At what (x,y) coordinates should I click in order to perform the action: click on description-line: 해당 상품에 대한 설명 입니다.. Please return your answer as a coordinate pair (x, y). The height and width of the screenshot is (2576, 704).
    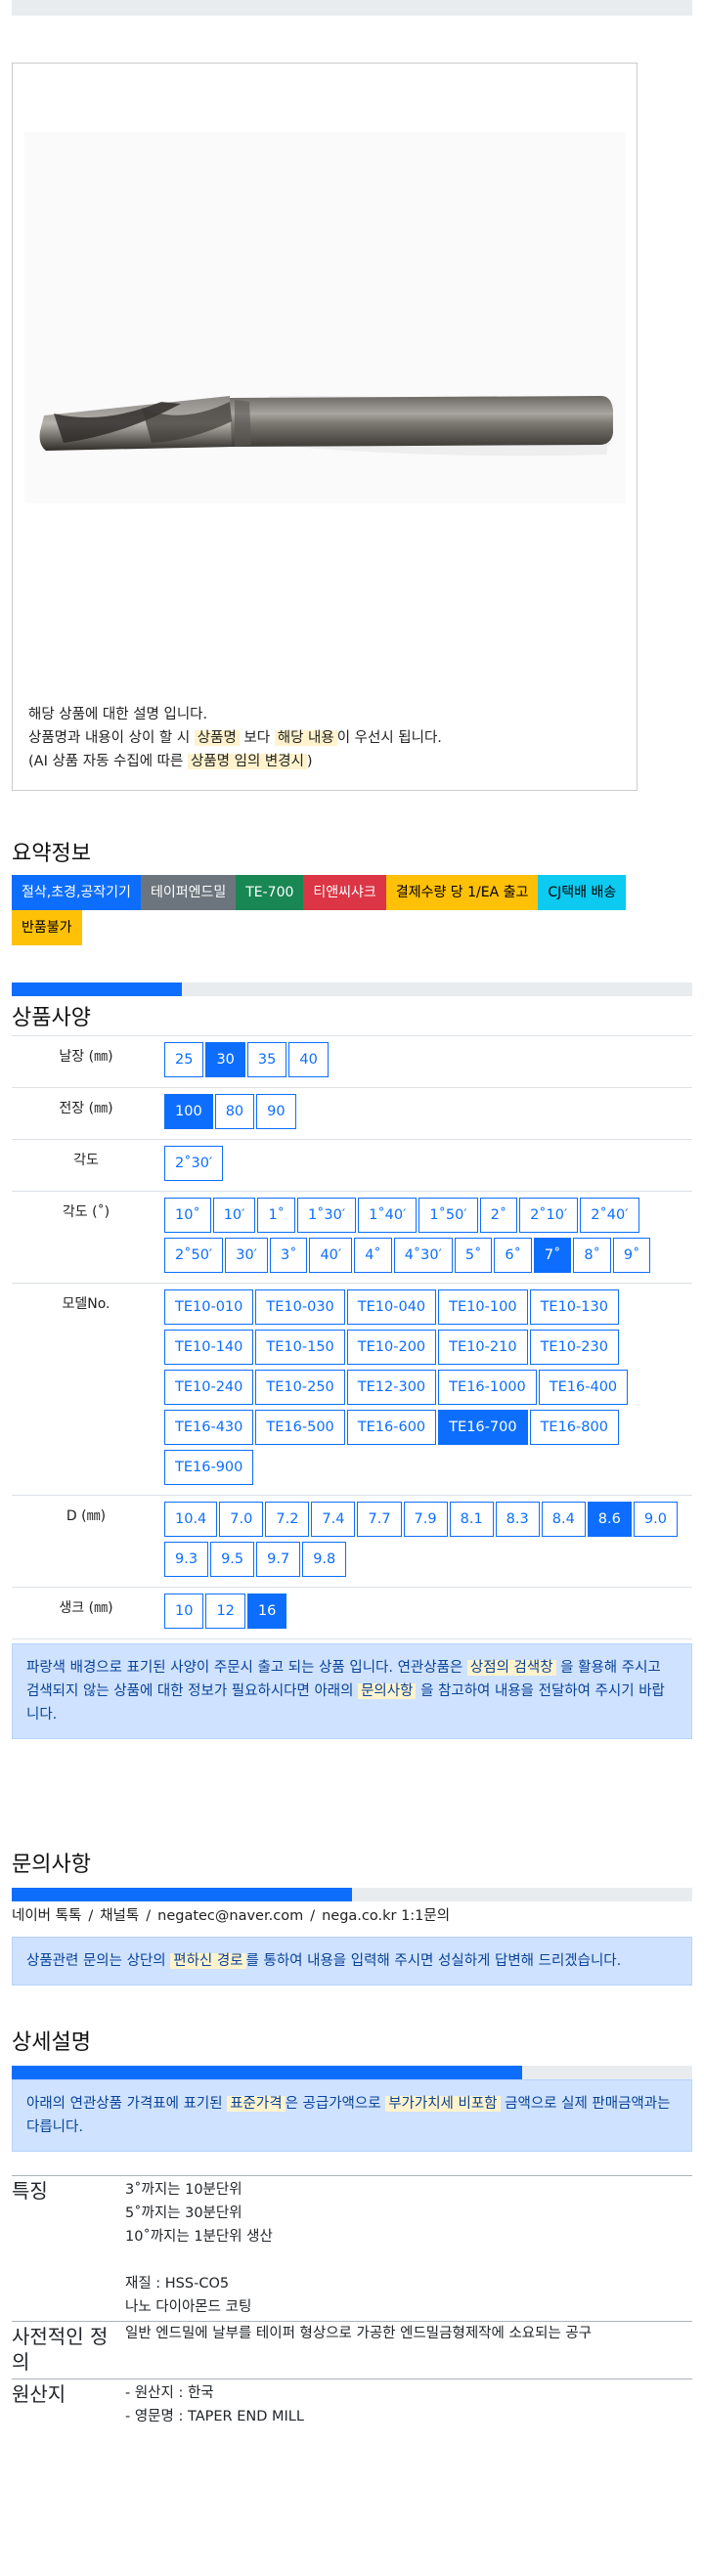
    Looking at the image, I should click on (118, 714).